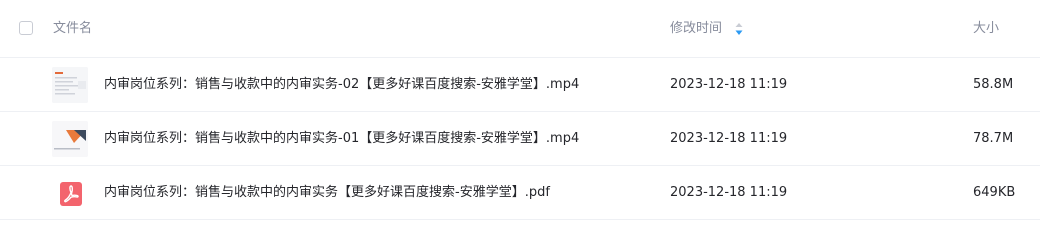 The image size is (1056, 246). Describe the element at coordinates (986, 29) in the screenshot. I see `column-header-size: 大小` at that location.